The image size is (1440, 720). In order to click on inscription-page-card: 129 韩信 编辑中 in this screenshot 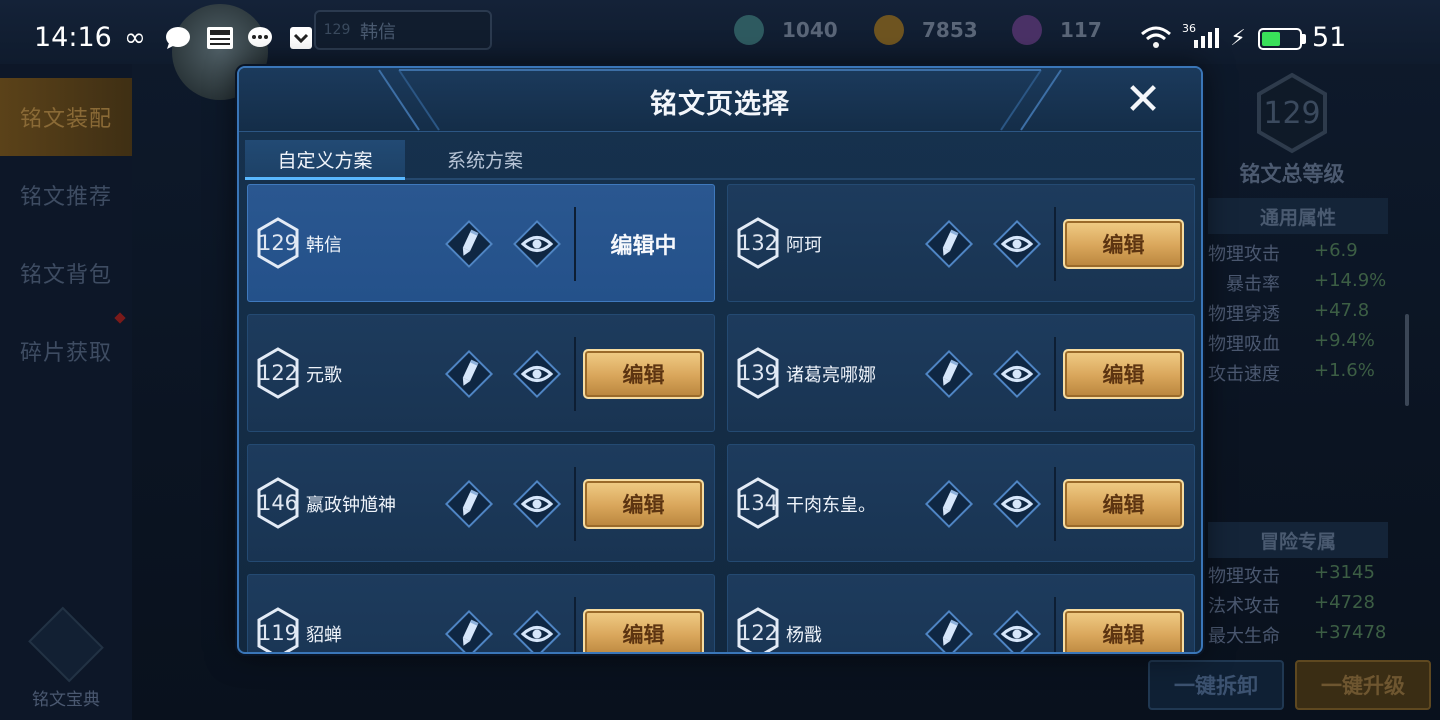, I will do `click(481, 243)`.